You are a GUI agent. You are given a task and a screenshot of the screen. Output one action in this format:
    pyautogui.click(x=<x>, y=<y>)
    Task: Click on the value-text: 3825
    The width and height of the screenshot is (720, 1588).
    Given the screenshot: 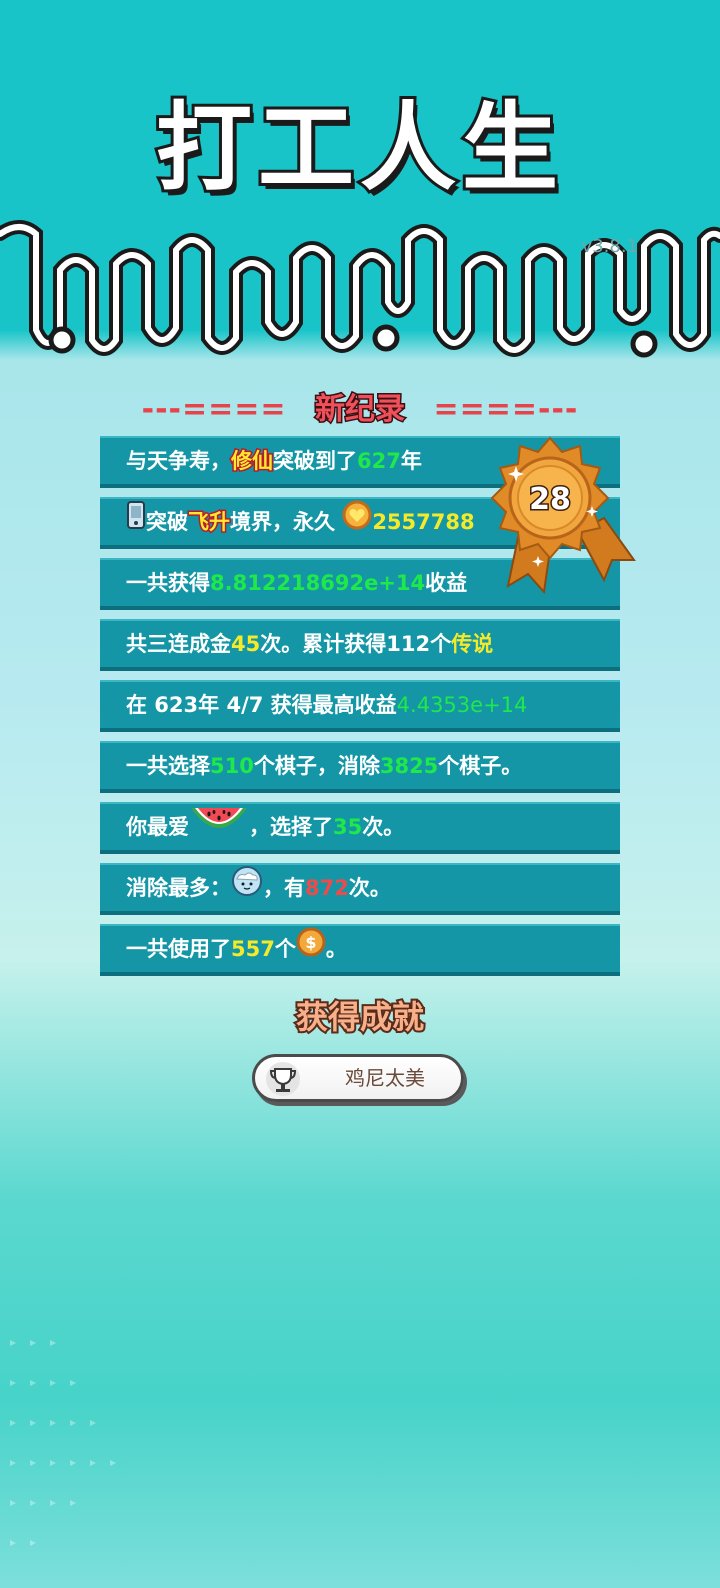 What is the action you would take?
    pyautogui.click(x=409, y=766)
    